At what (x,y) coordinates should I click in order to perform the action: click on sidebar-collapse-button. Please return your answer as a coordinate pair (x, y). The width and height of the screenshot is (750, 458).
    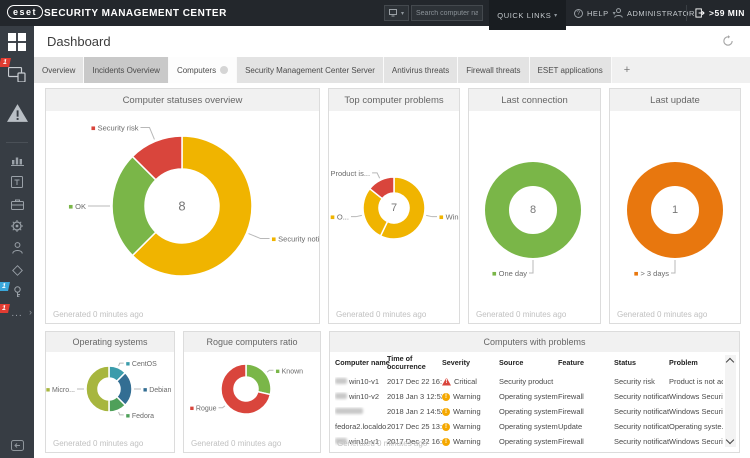
    Looking at the image, I should click on (17, 445).